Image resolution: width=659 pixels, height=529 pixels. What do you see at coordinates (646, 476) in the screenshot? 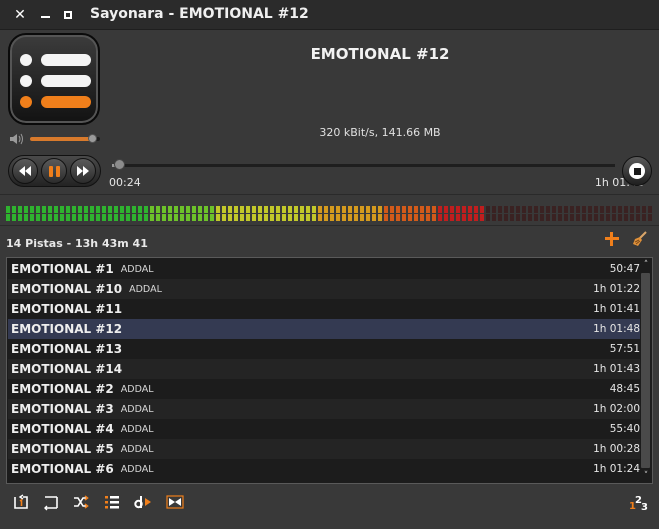
I see `scroll-down-icon: ˅` at bounding box center [646, 476].